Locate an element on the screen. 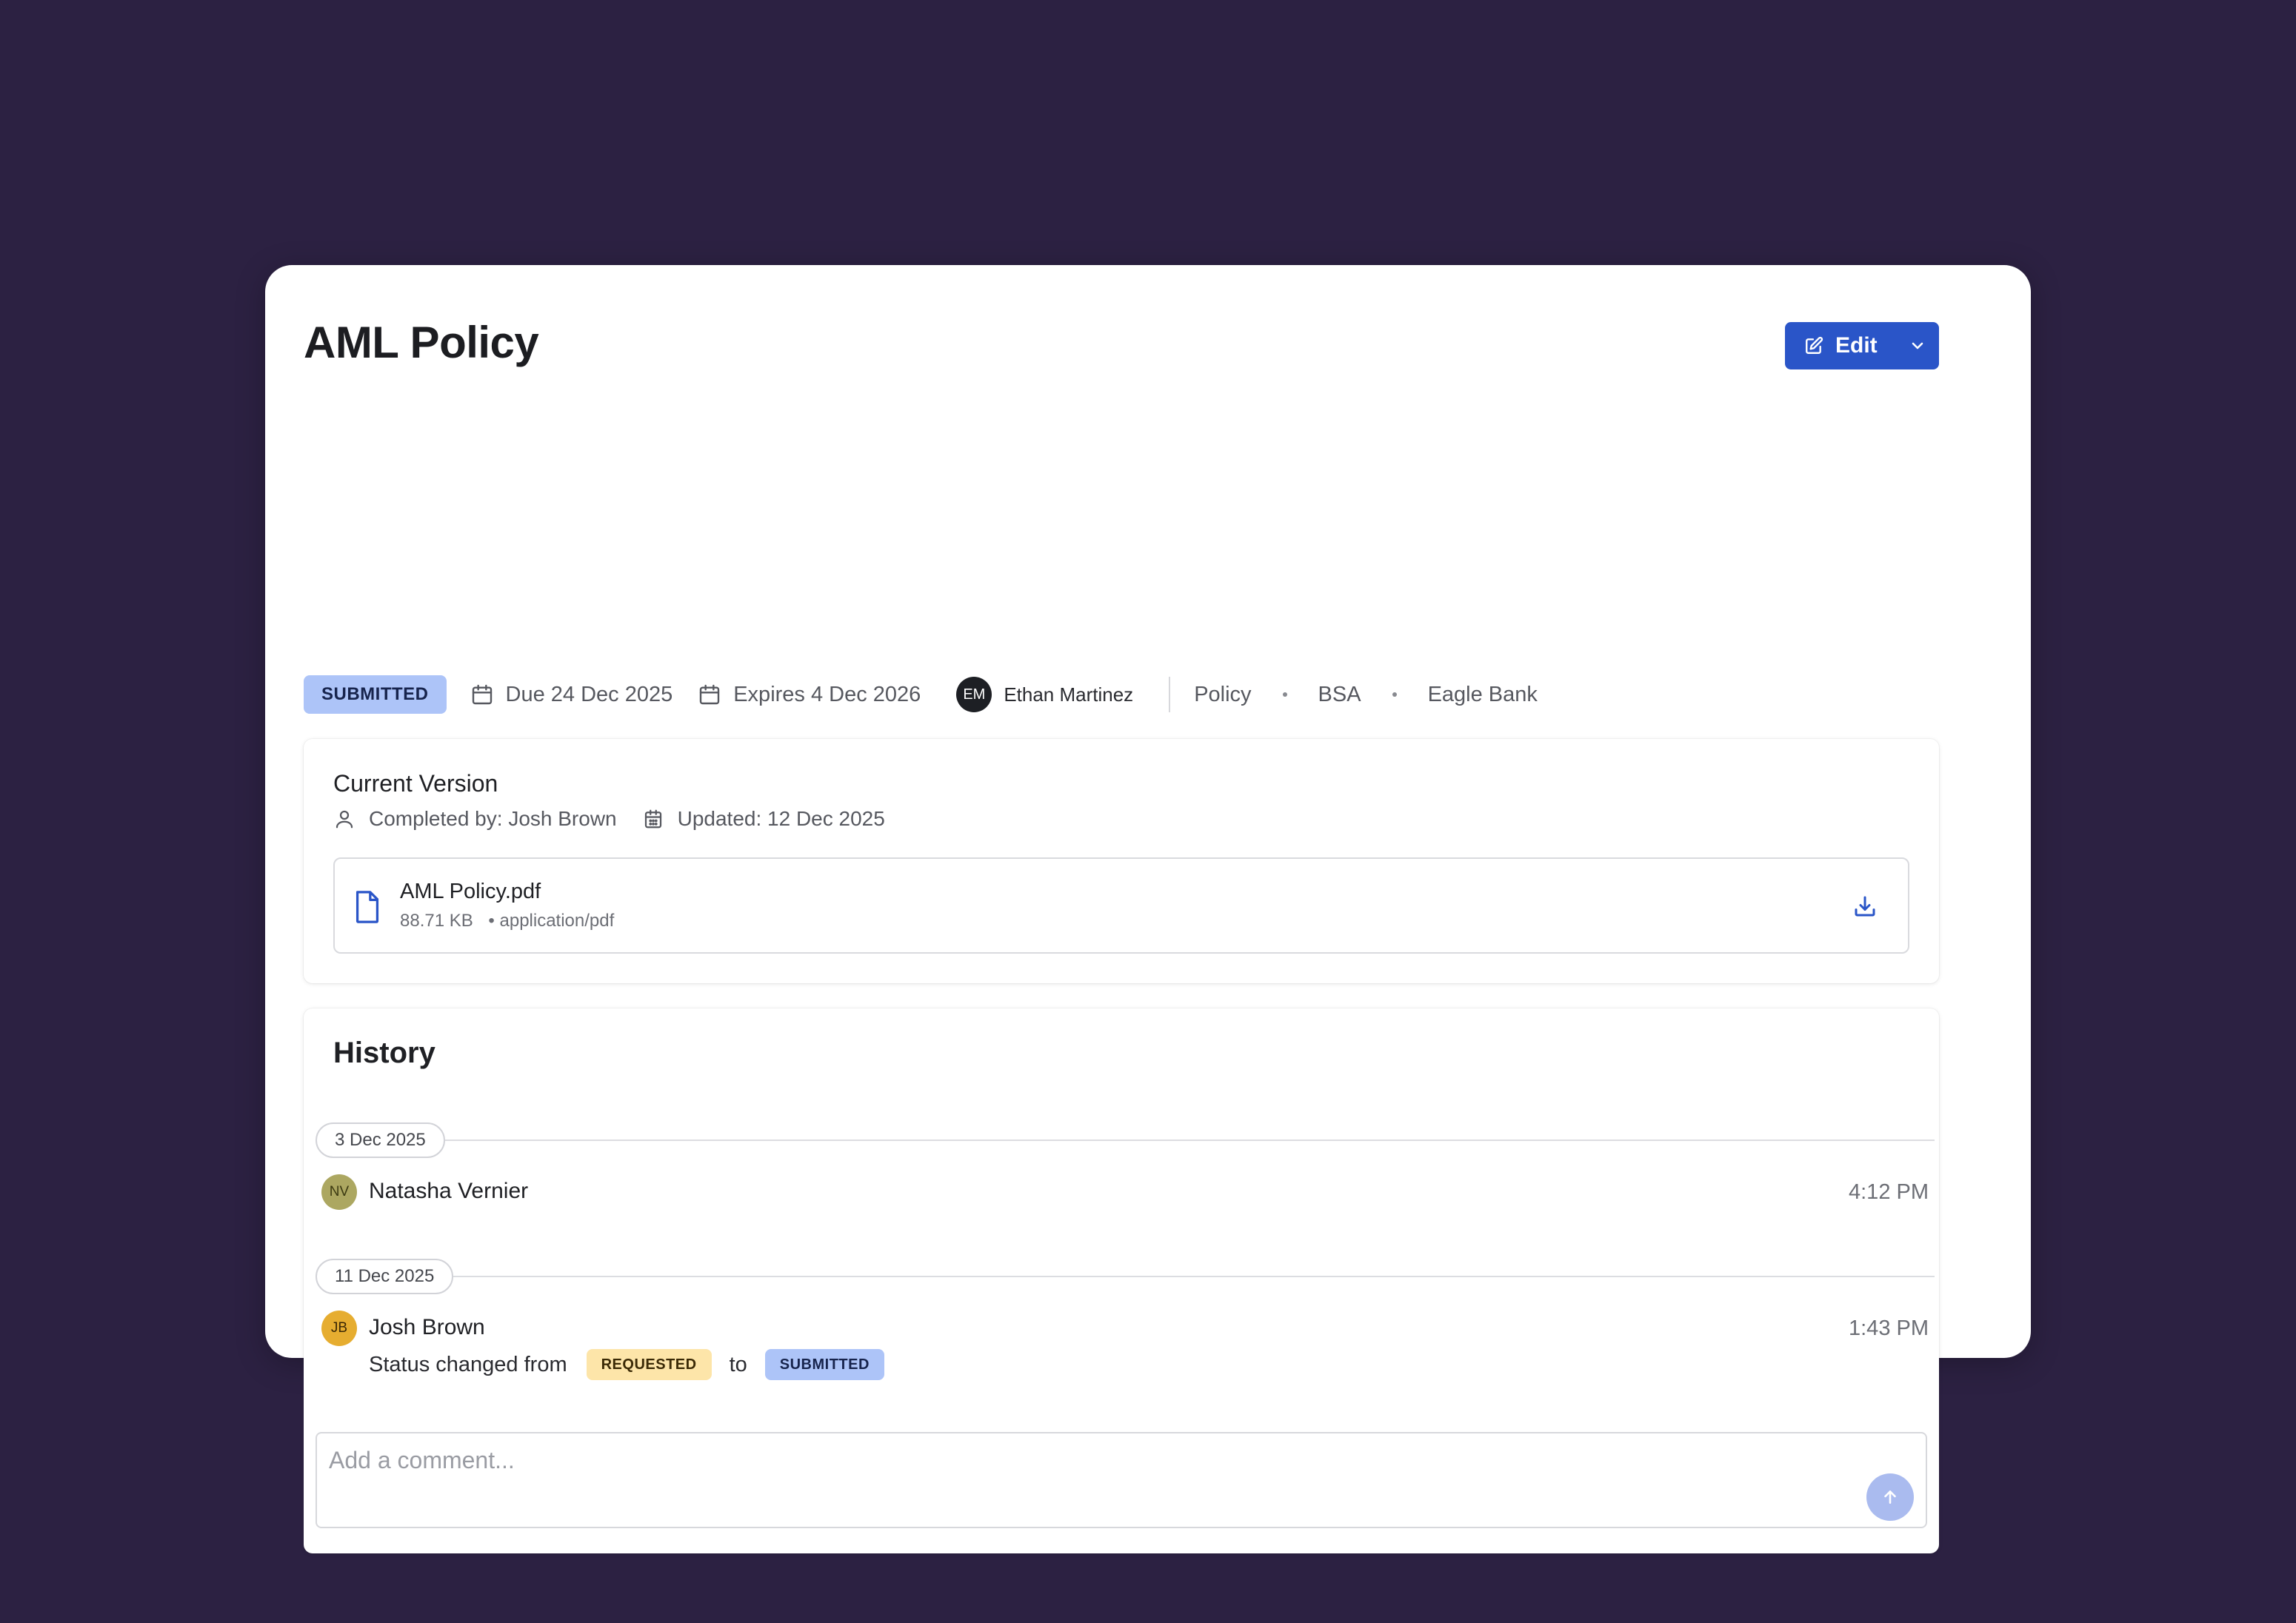 This screenshot has width=2296, height=1623. avatar: NV is located at coordinates (339, 1192).